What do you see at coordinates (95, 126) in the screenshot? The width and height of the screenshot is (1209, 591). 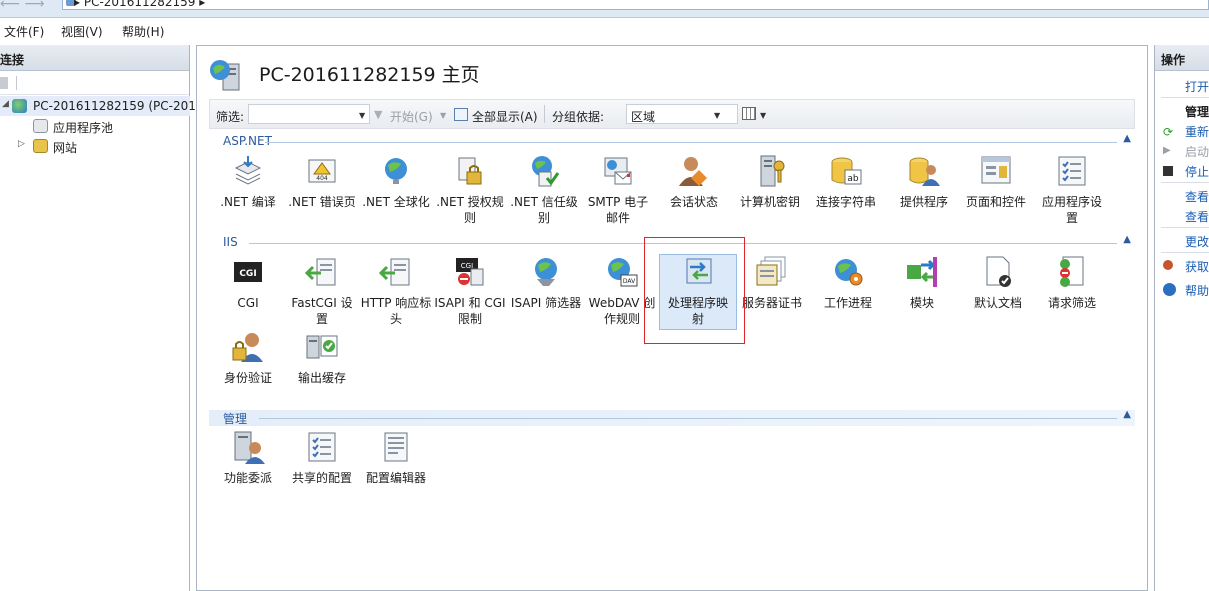 I see `tree-item-app-pools: 应用程序池` at bounding box center [95, 126].